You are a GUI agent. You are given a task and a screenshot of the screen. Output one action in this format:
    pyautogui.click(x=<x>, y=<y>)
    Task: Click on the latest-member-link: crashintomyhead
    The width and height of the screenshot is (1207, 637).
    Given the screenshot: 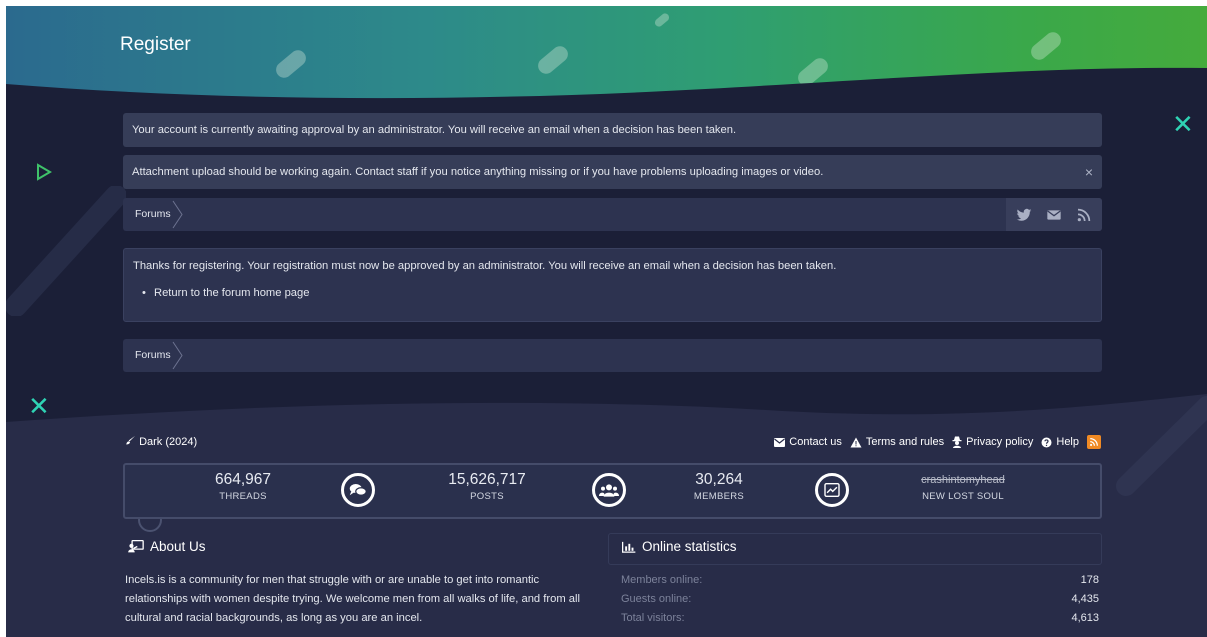 What is the action you would take?
    pyautogui.click(x=963, y=480)
    